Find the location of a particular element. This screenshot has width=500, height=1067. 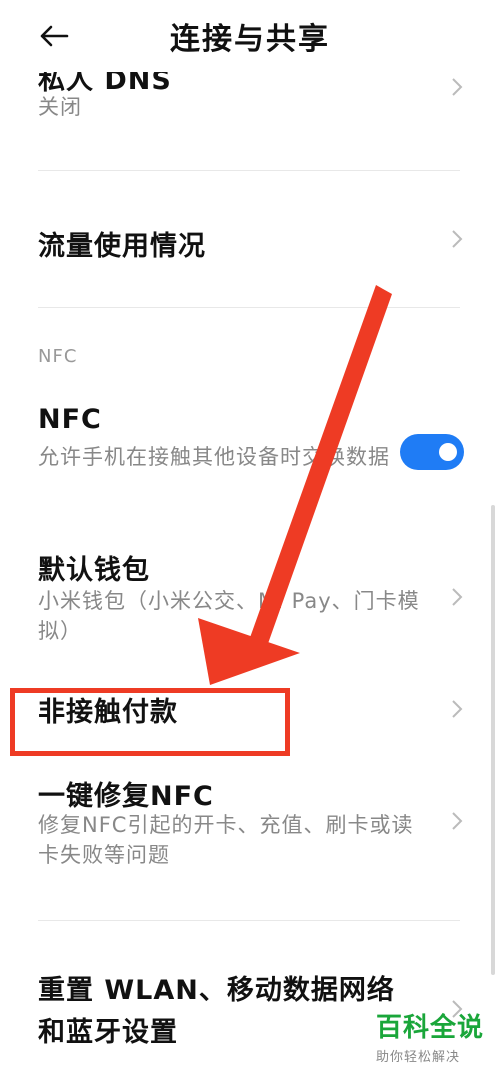

annotation-arrow is located at coordinates (295, 485).